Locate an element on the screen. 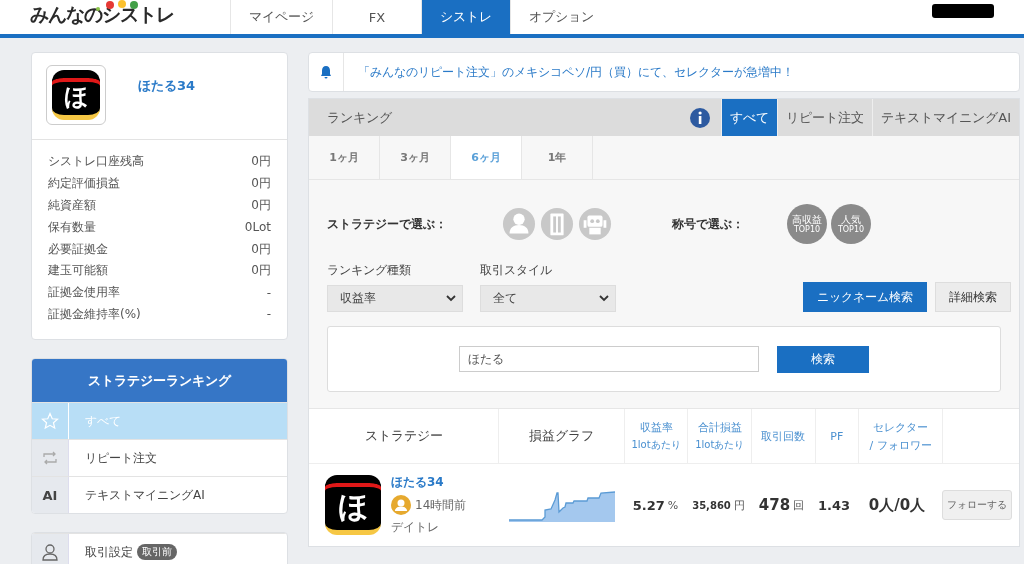 The height and width of the screenshot is (564, 1024). ranking-tab: テキストマイニングAI is located at coordinates (945, 117).